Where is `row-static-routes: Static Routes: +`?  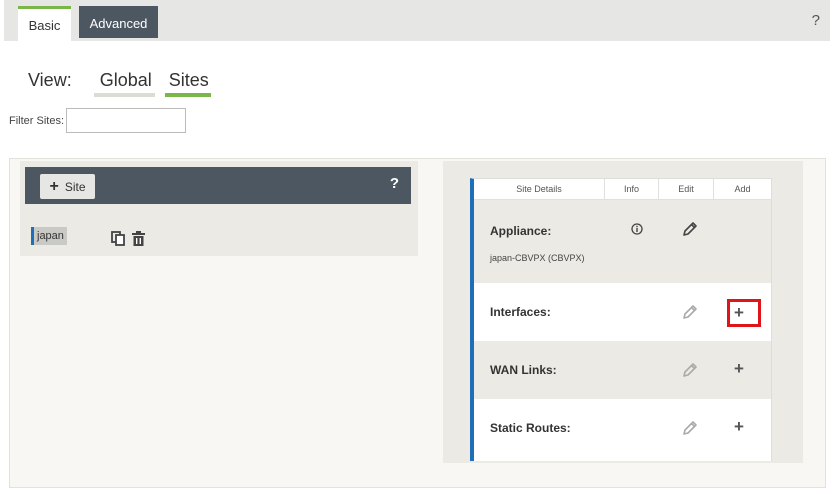 row-static-routes: Static Routes: + is located at coordinates (622, 428).